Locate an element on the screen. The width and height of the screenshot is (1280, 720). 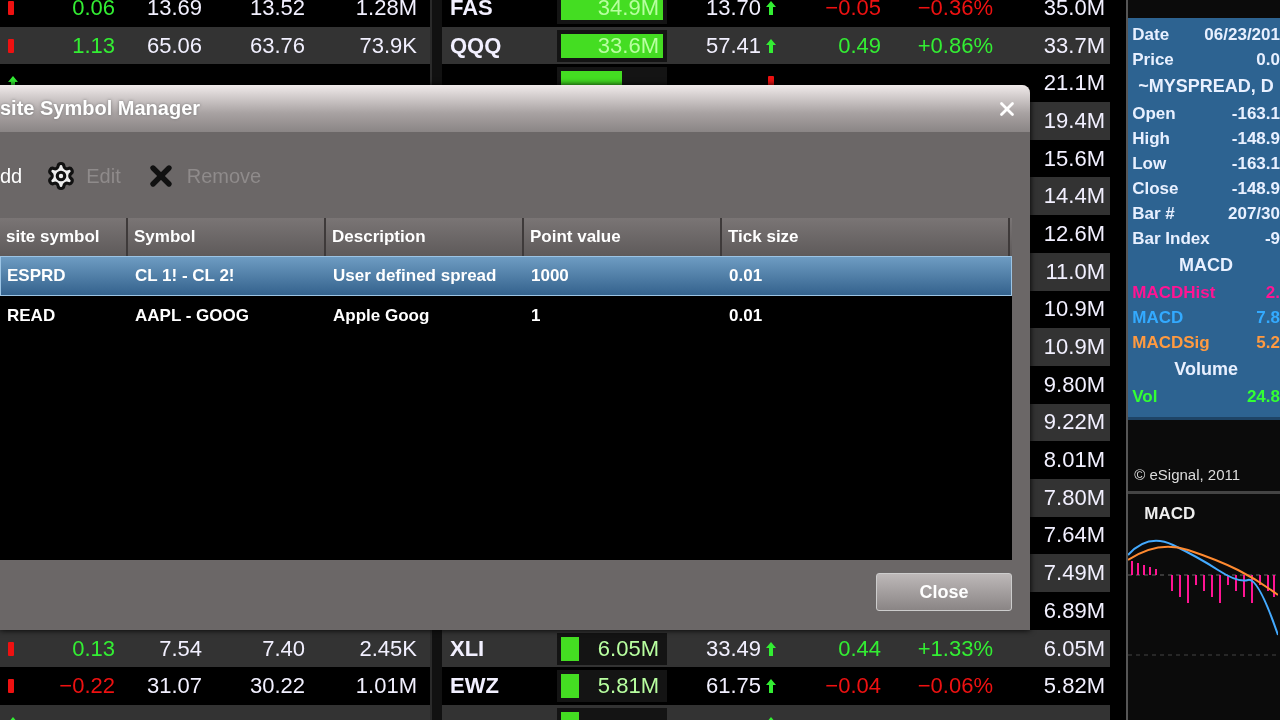
volume-value: 5.81M is located at coordinates (628, 686).